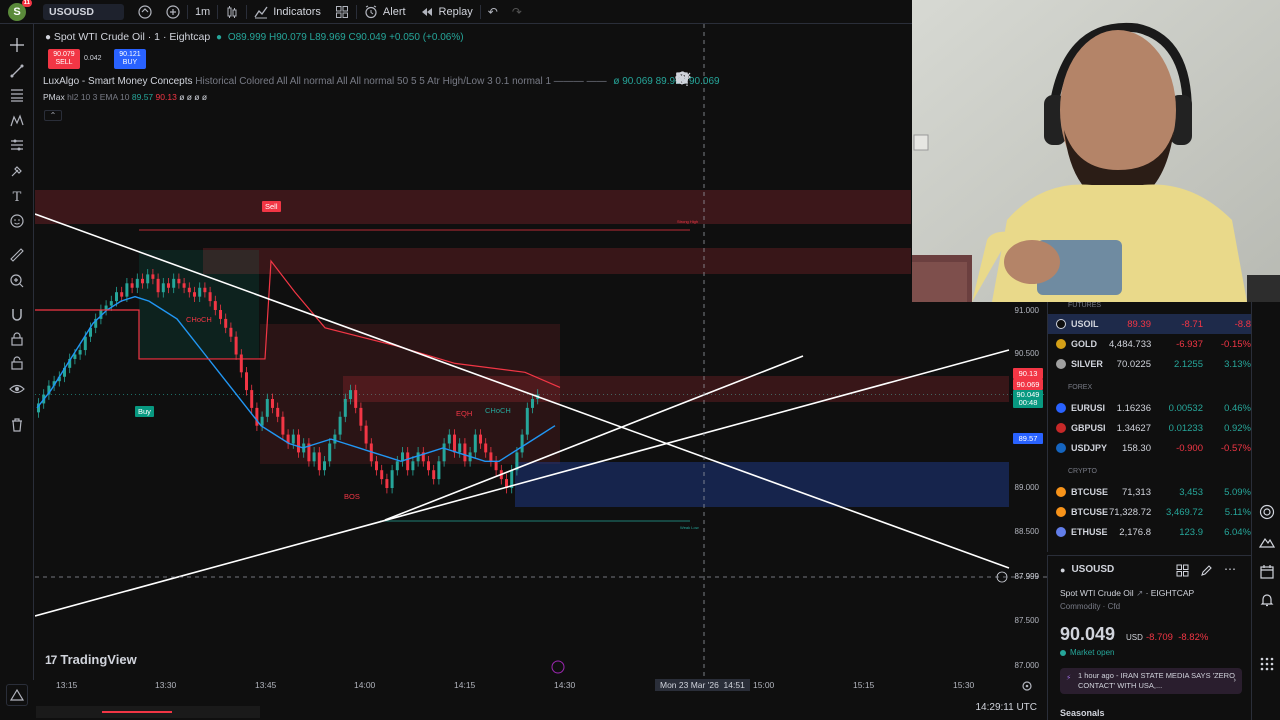 The width and height of the screenshot is (1280, 720). What do you see at coordinates (385, 12) in the screenshot?
I see `alert-button: Alert` at bounding box center [385, 12].